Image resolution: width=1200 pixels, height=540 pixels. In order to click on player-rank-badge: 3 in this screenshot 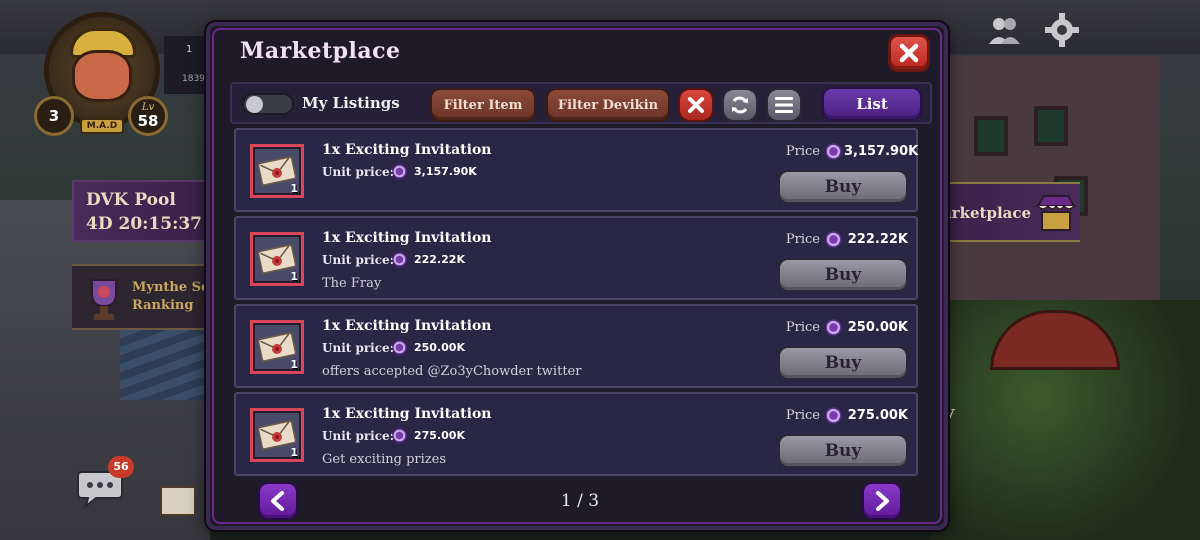, I will do `click(54, 116)`.